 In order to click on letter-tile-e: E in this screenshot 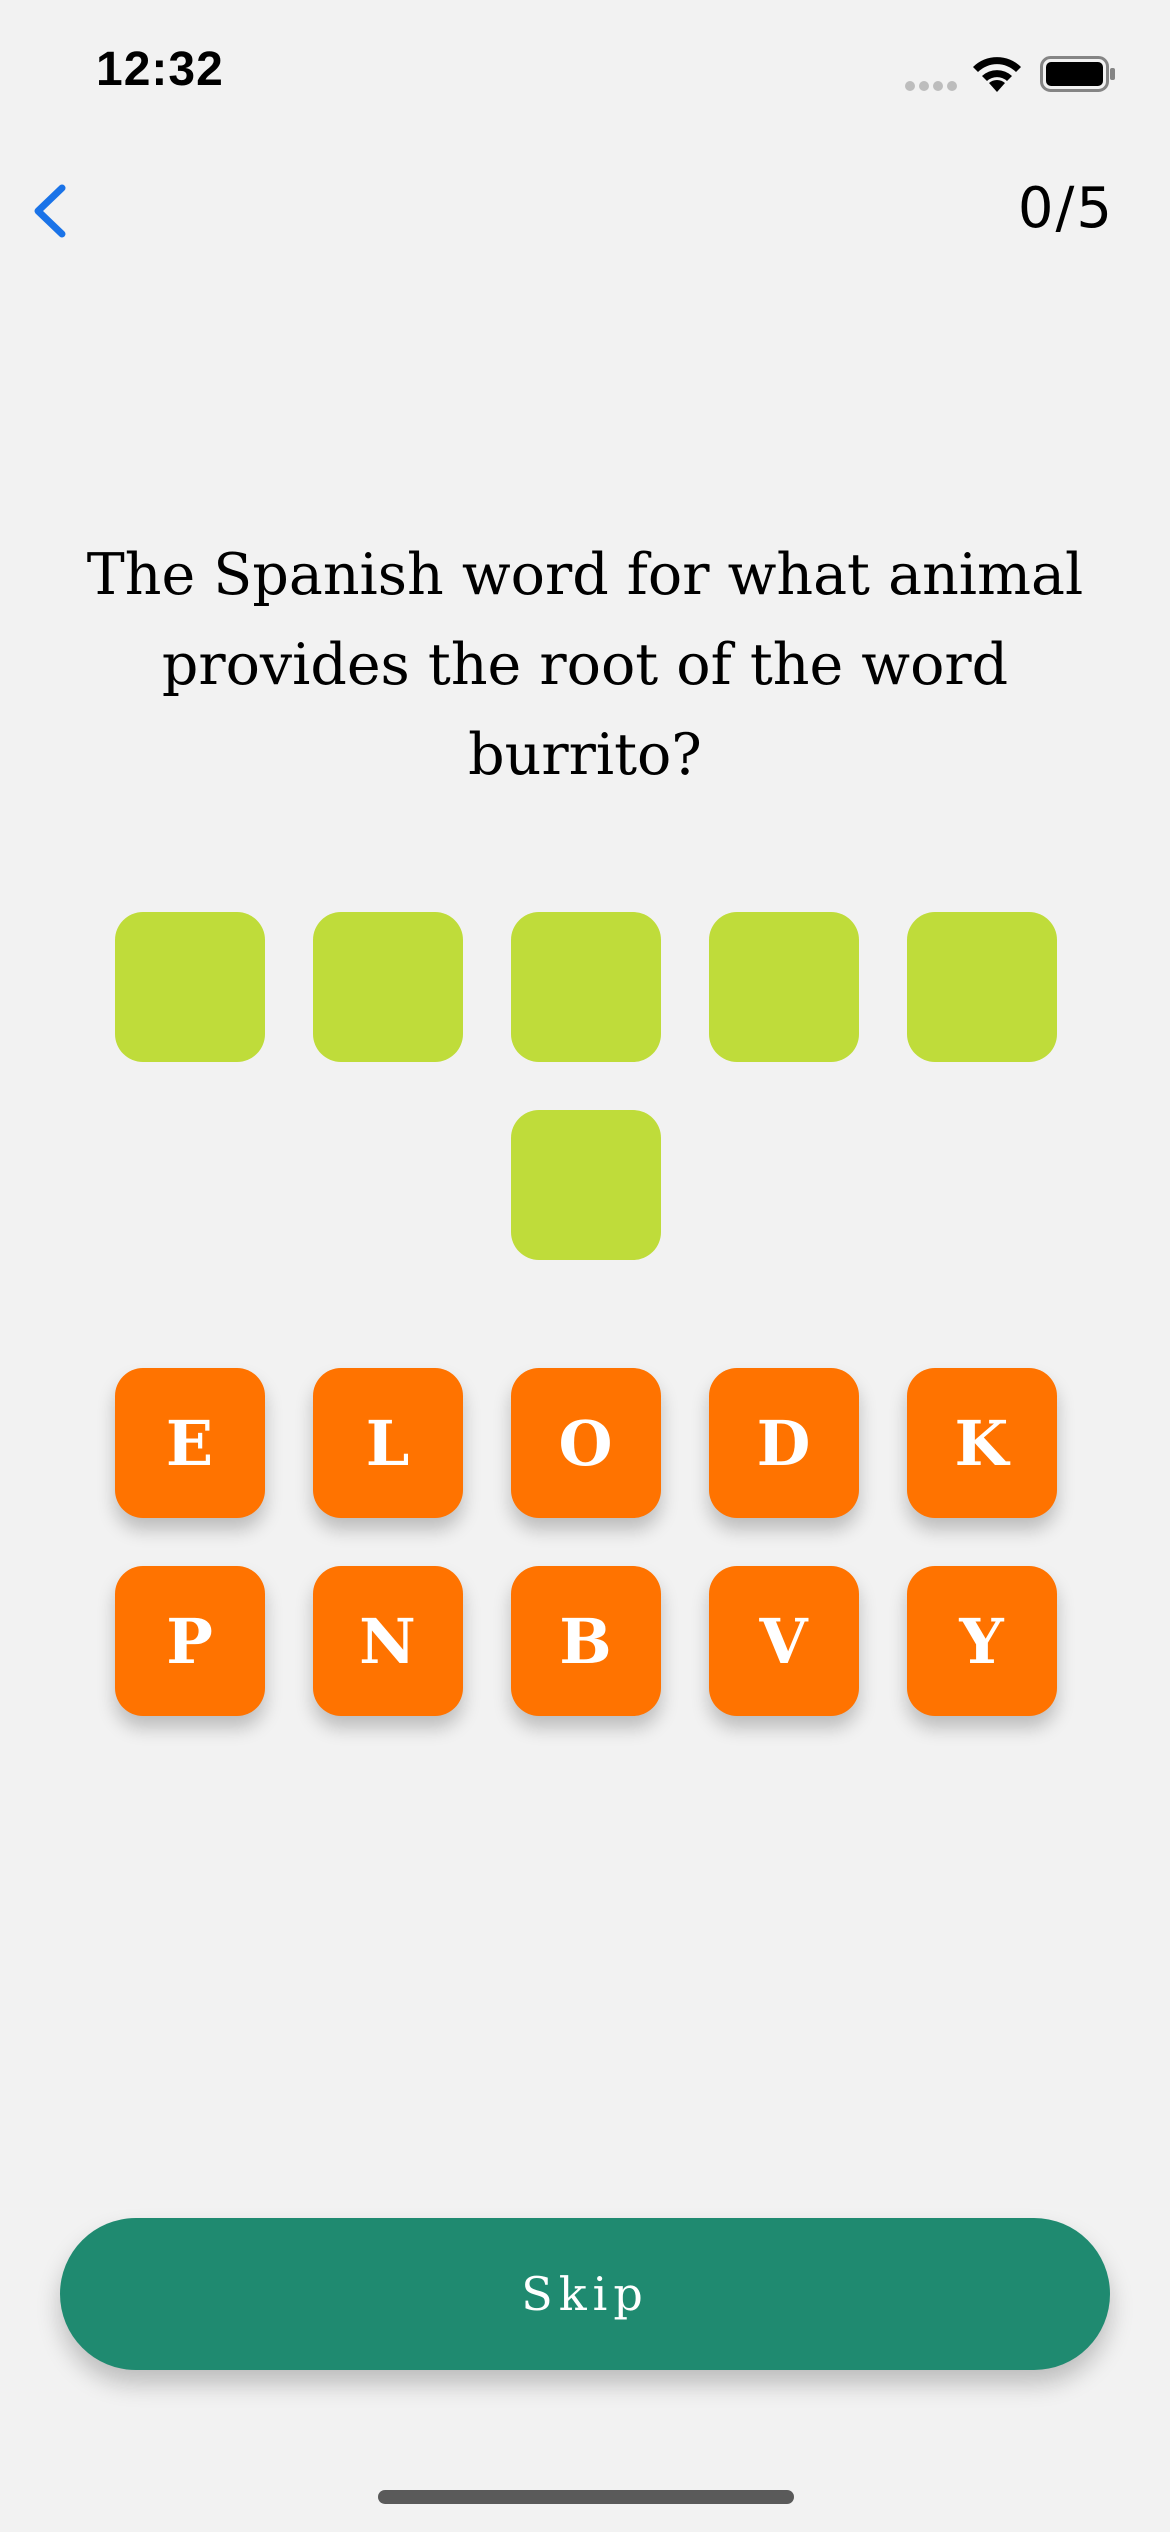, I will do `click(189, 1443)`.